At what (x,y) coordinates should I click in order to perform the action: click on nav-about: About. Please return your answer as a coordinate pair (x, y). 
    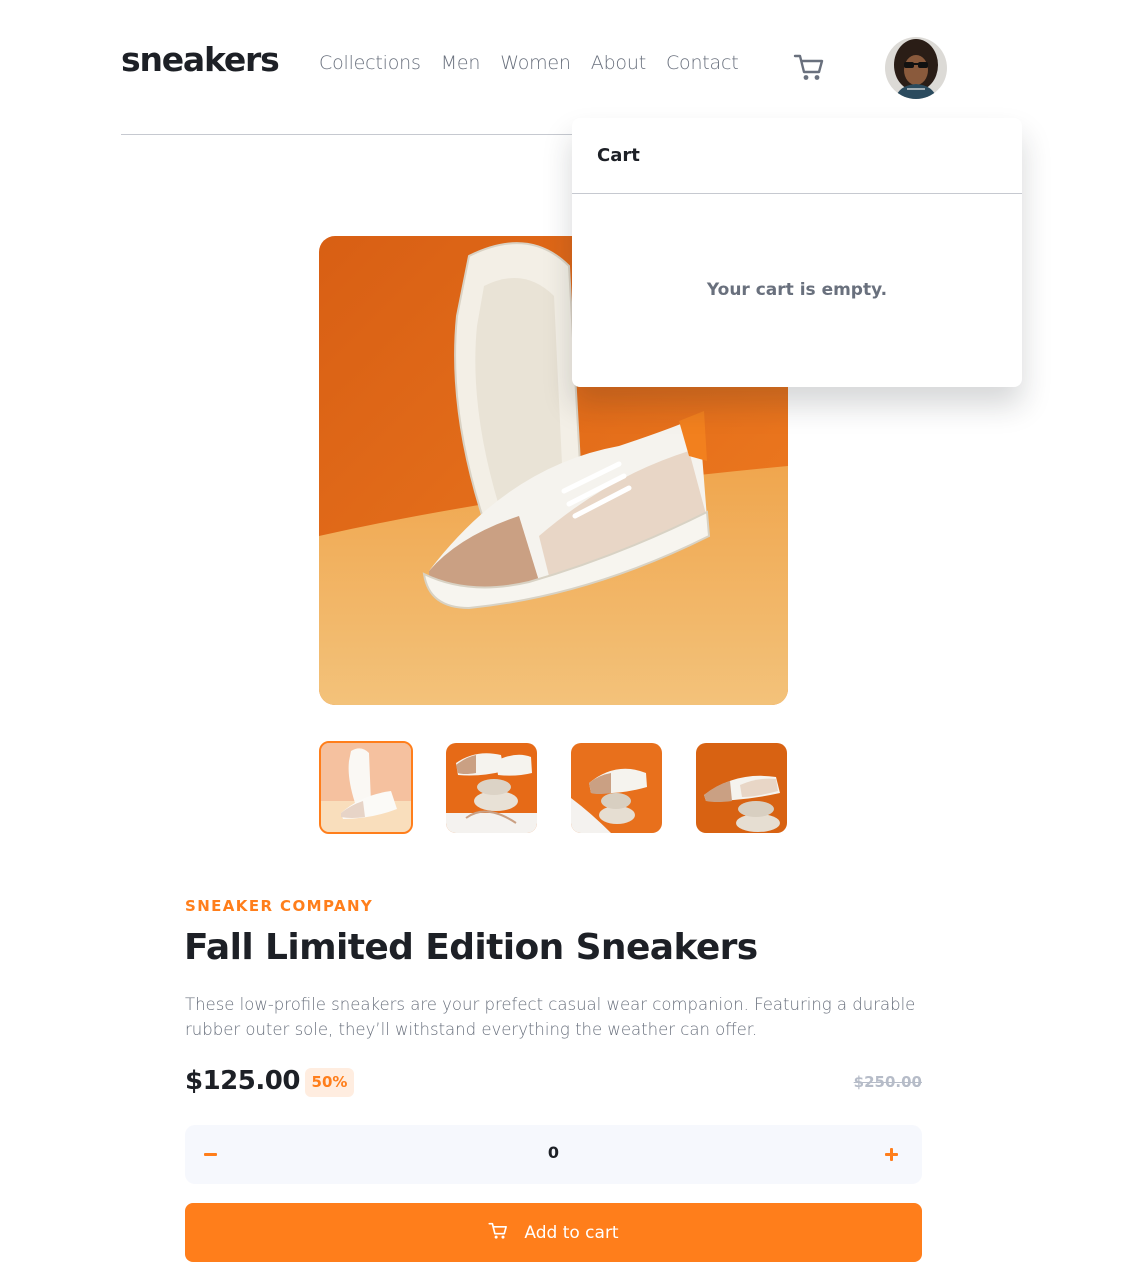
    Looking at the image, I should click on (618, 63).